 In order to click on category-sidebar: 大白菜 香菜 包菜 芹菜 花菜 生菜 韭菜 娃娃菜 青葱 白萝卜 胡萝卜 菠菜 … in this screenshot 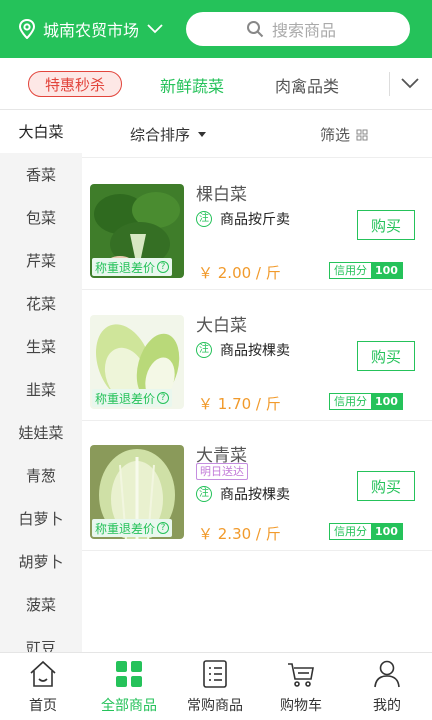, I will do `click(41, 381)`.